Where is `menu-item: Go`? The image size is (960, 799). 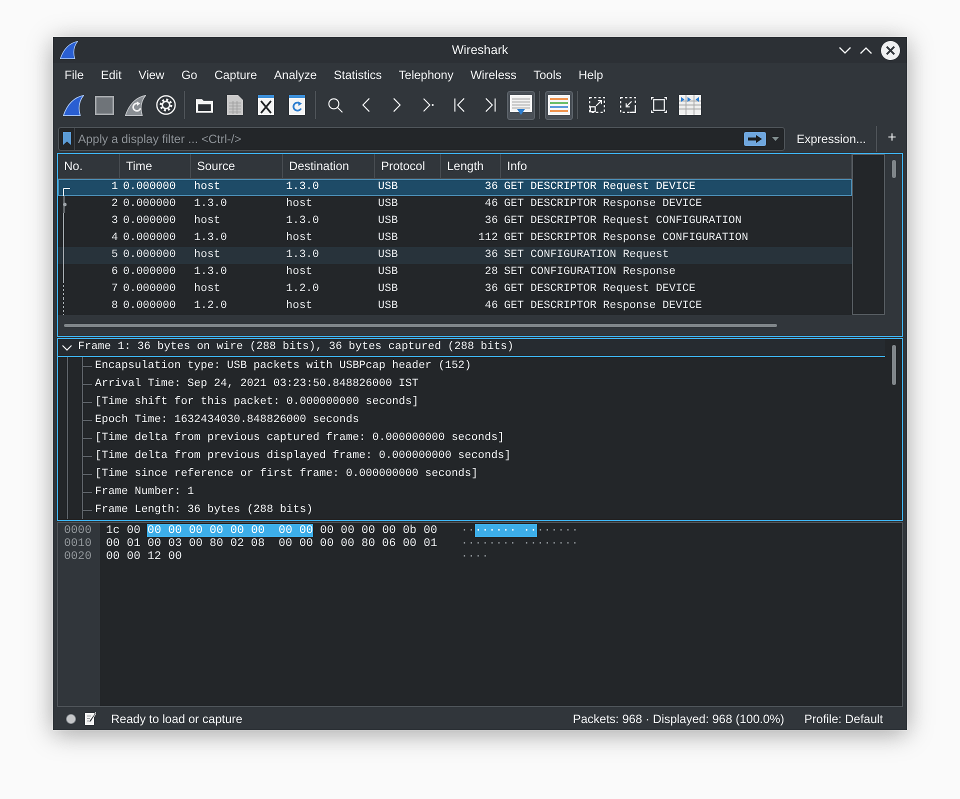 menu-item: Go is located at coordinates (189, 75).